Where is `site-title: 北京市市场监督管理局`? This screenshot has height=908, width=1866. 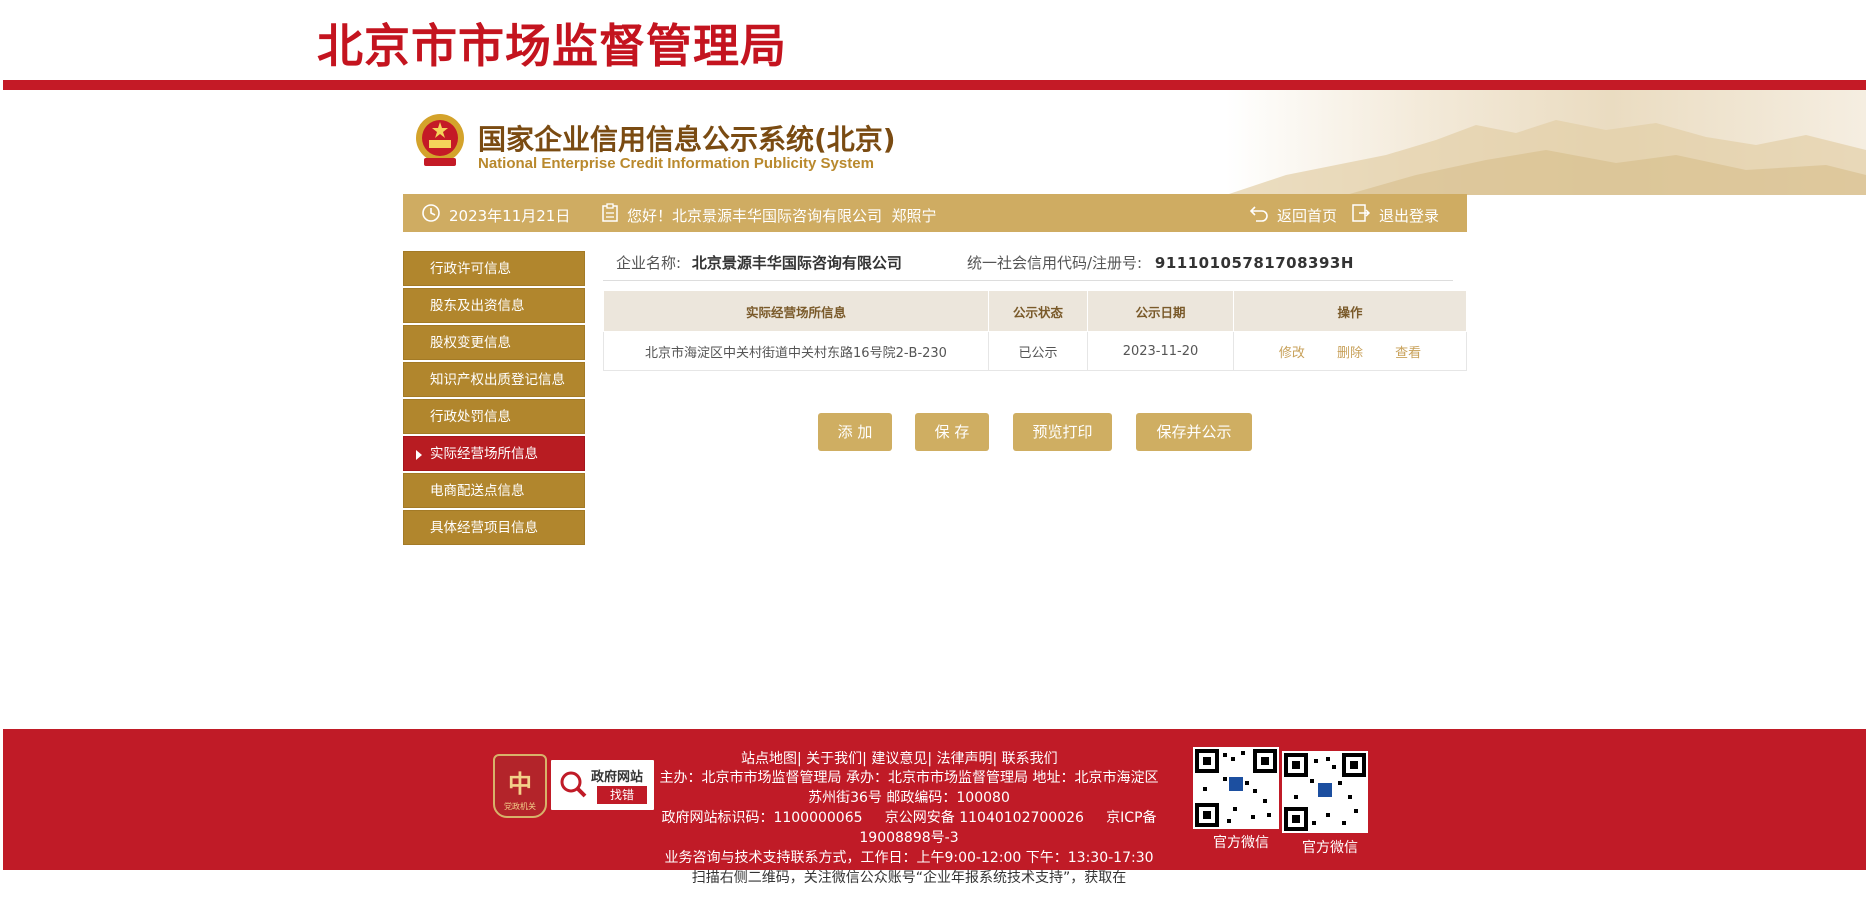 site-title: 北京市市场监督管理局 is located at coordinates (552, 46).